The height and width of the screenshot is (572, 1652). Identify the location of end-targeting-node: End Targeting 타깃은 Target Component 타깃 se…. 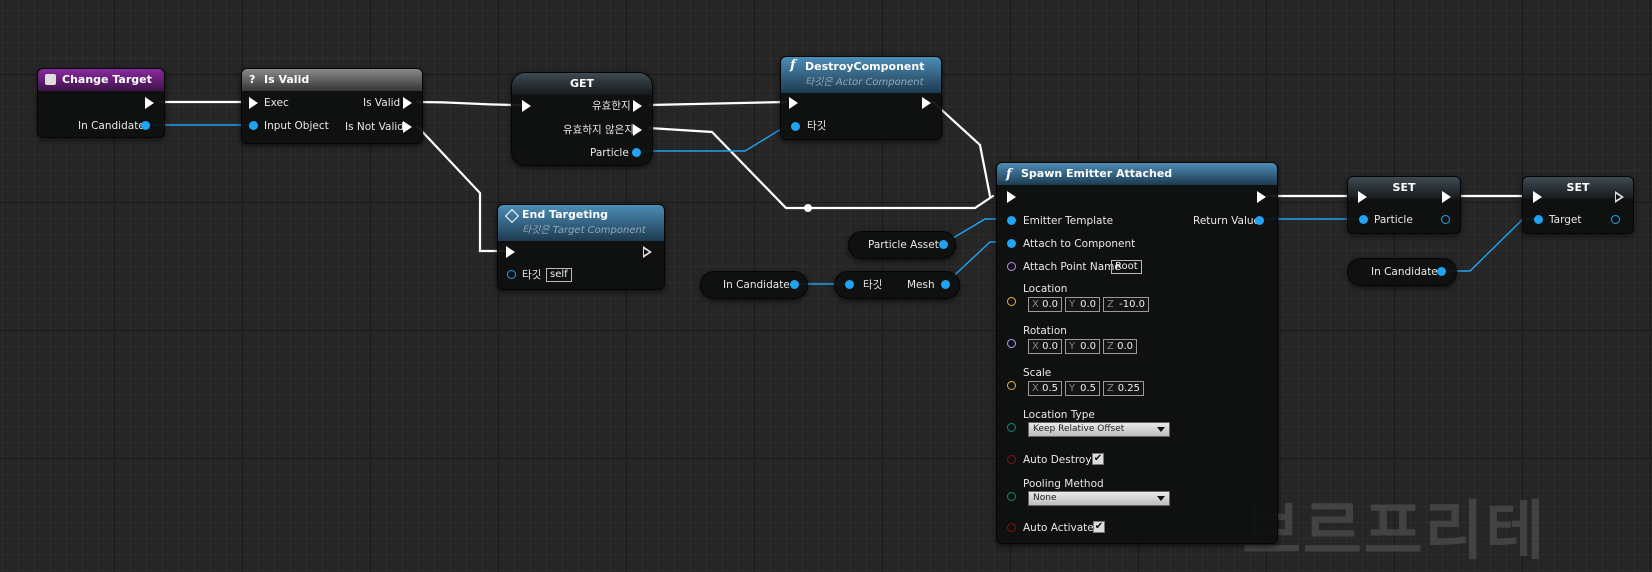
(581, 247).